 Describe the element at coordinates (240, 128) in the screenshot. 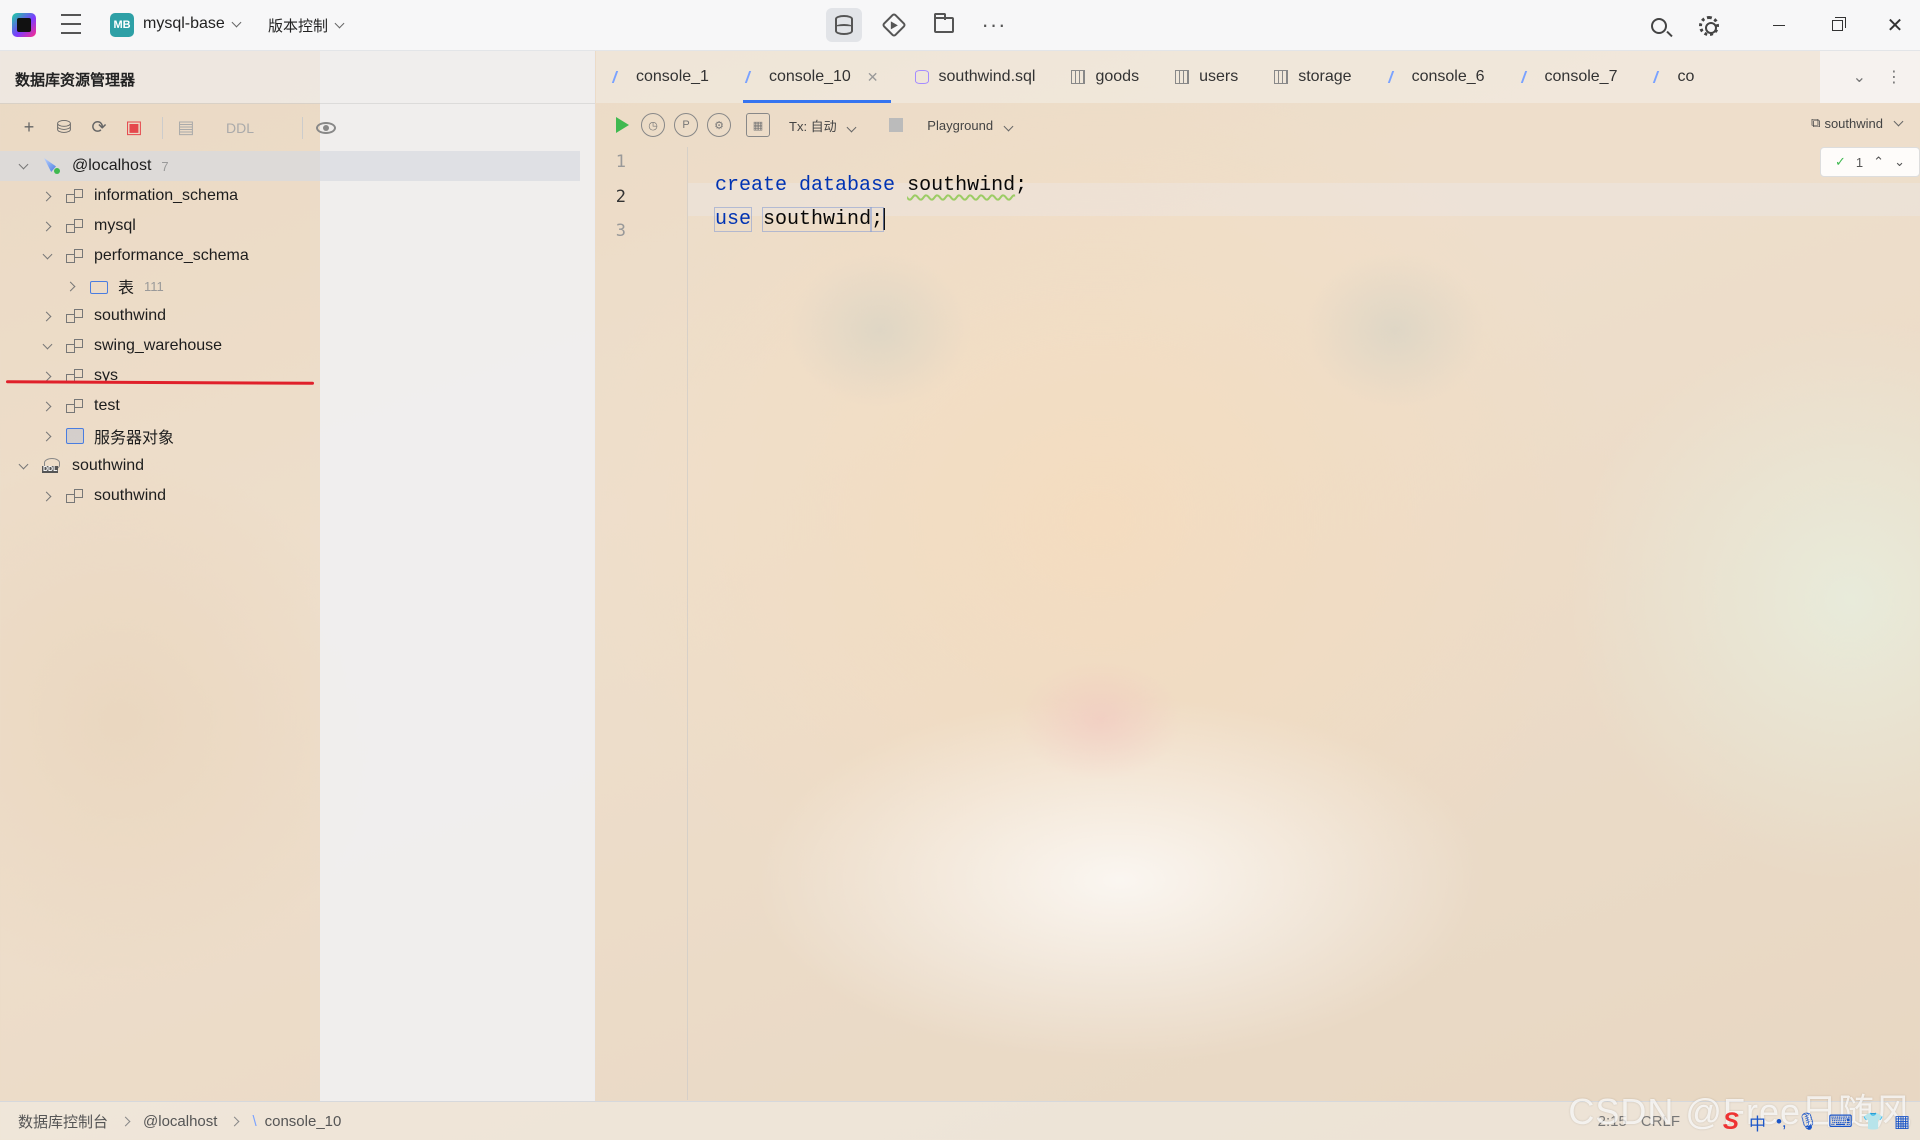

I see `ddl-button: DDL` at that location.